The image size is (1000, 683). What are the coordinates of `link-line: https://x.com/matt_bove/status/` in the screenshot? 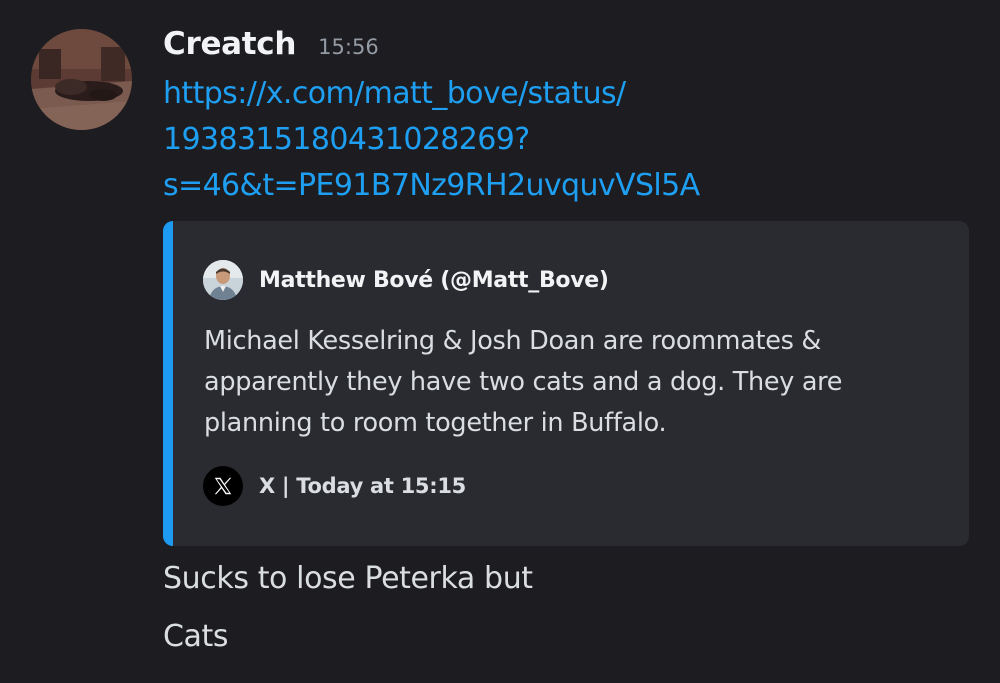 It's located at (463, 94).